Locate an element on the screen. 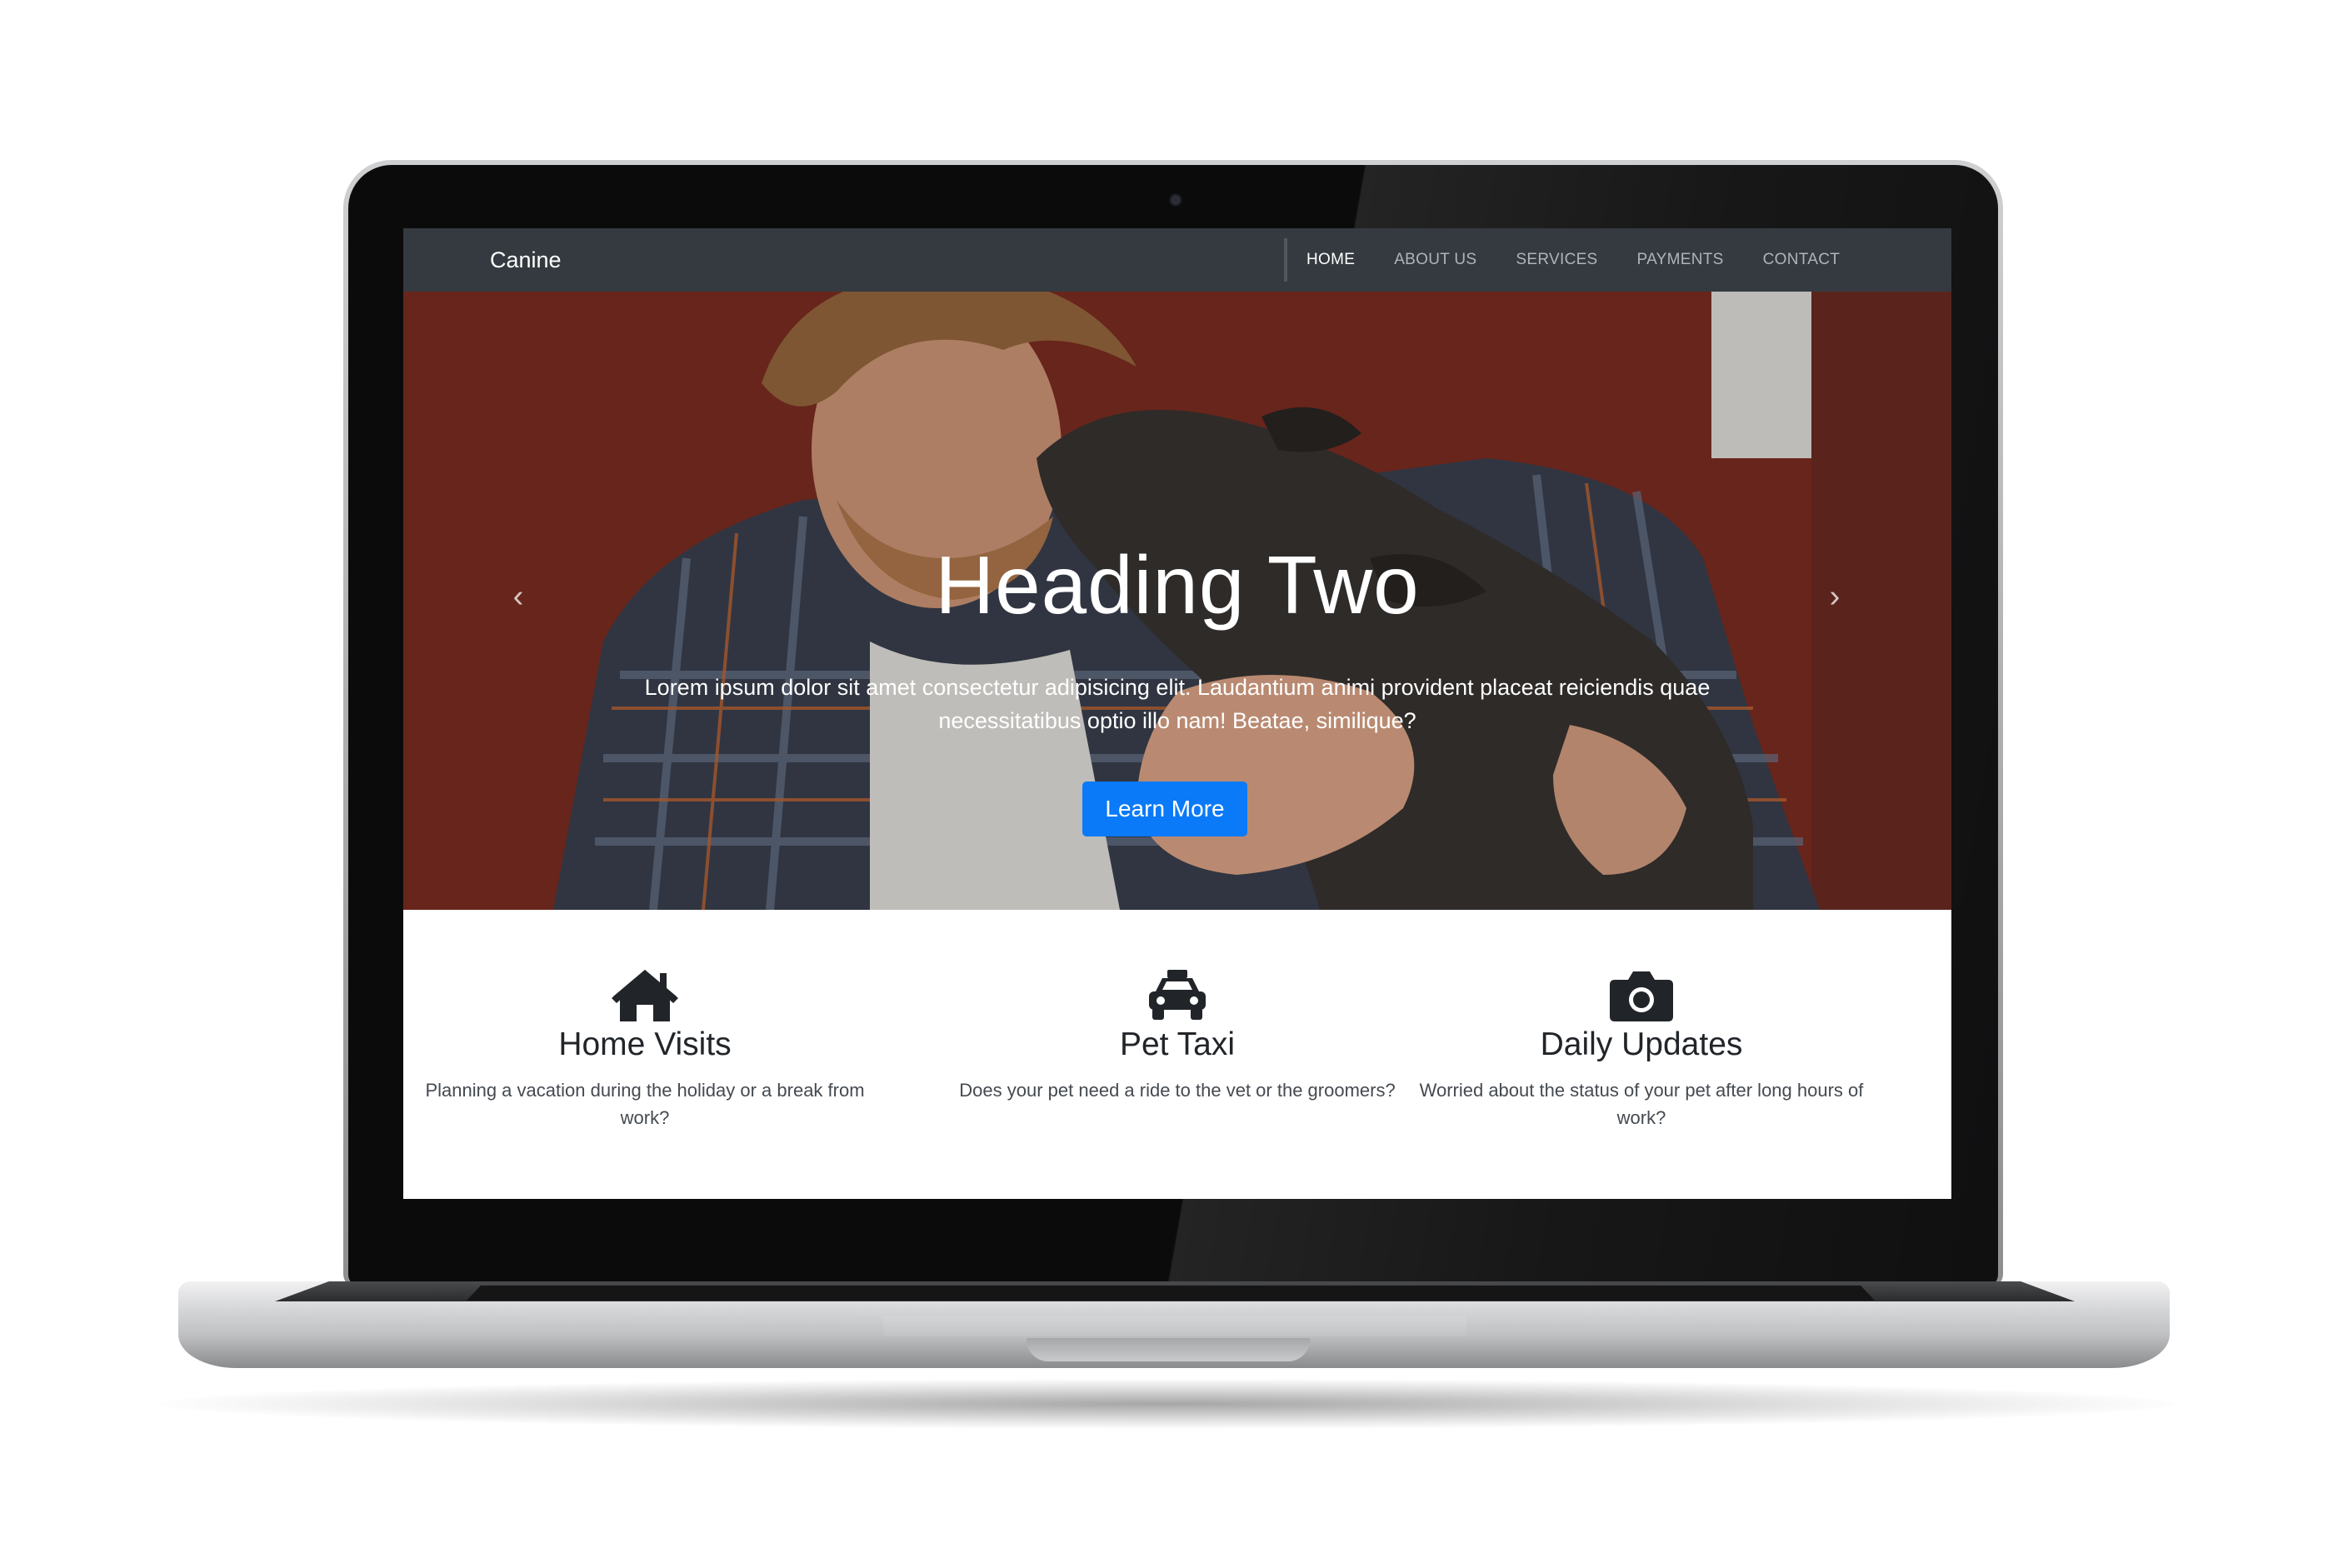 The width and height of the screenshot is (2333, 1568). trackpad-edge is located at coordinates (1174, 1326).